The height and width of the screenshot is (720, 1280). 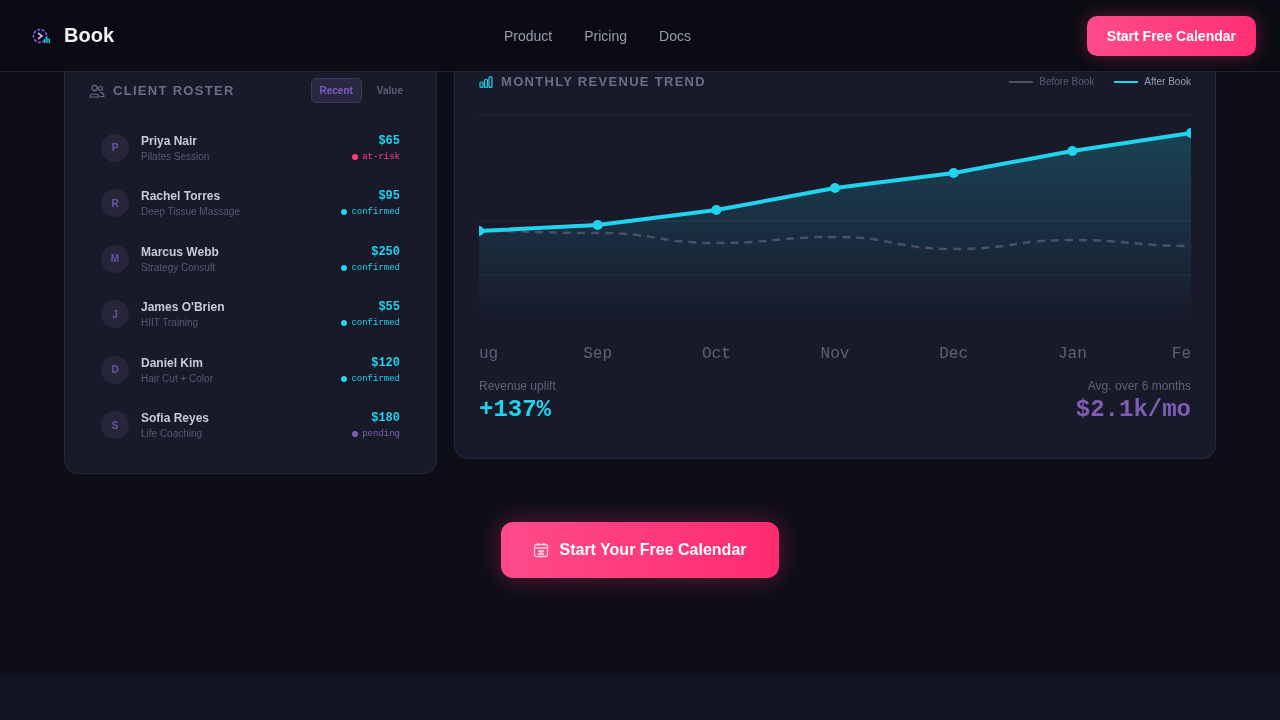 I want to click on legend-label: Before Book, so click(x=1067, y=81).